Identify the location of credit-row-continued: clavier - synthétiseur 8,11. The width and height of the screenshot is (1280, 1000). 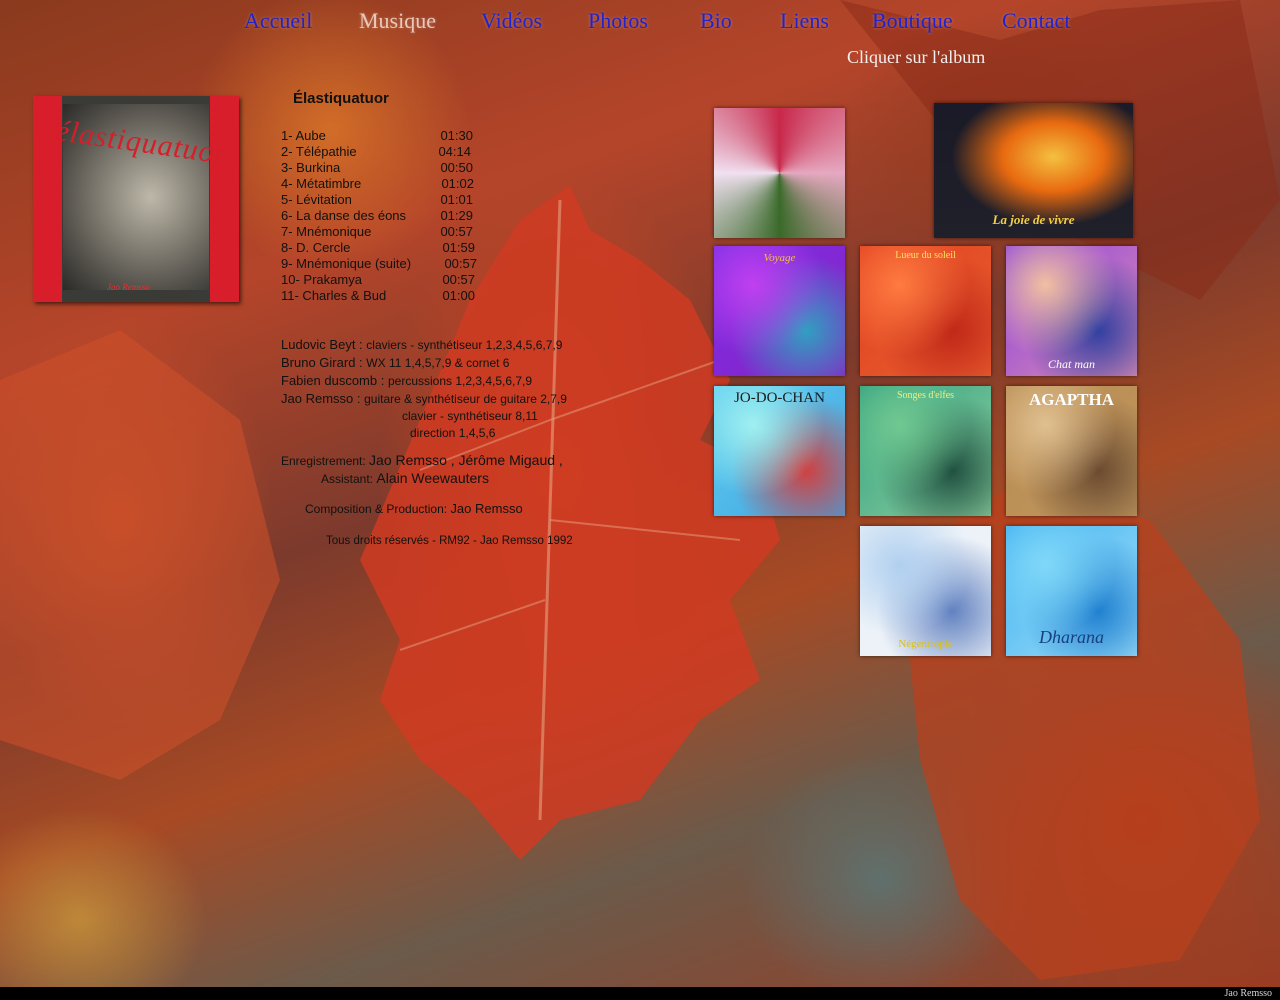
(470, 416).